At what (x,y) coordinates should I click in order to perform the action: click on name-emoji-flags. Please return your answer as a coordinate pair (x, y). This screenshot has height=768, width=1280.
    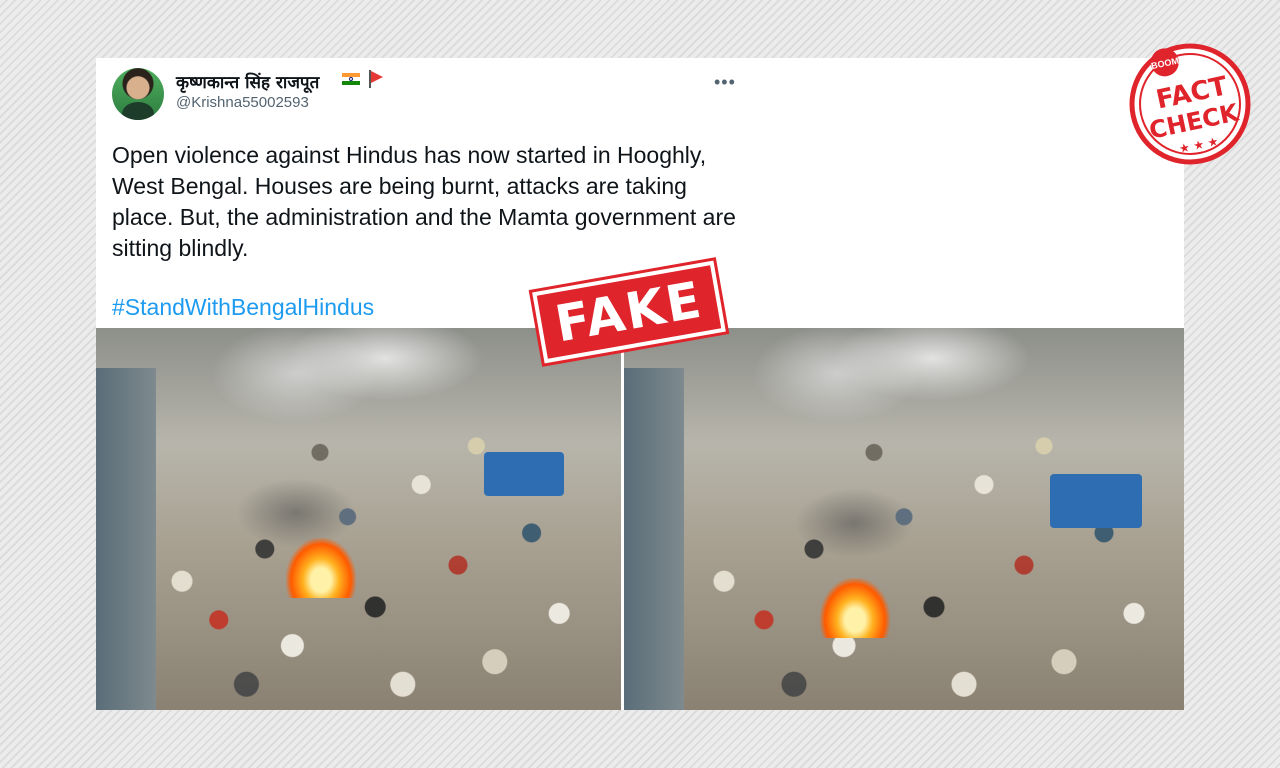
    Looking at the image, I should click on (363, 79).